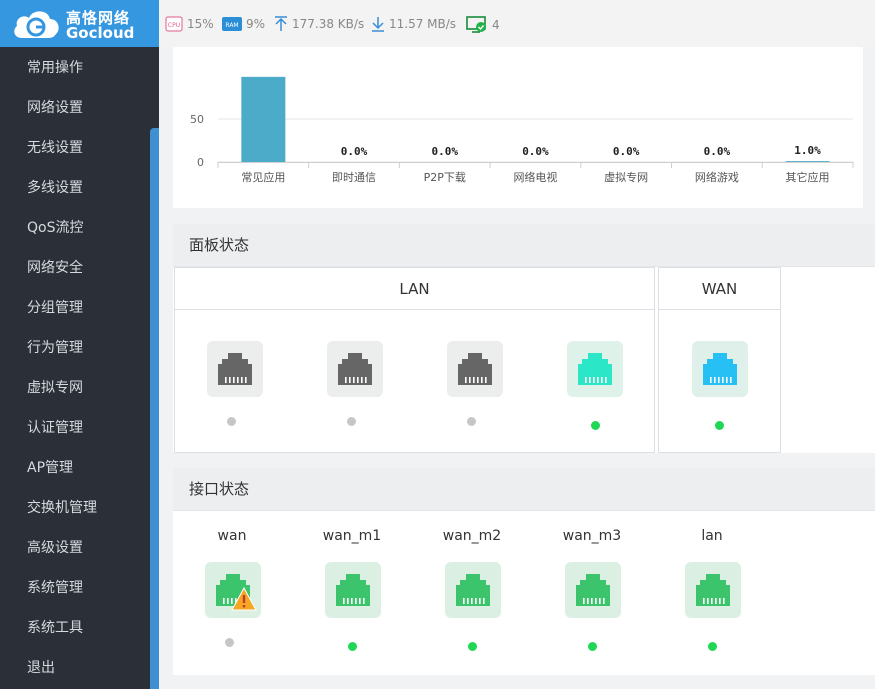 This screenshot has height=689, width=875. What do you see at coordinates (75, 148) in the screenshot?
I see `sidebar-item-wireless: 无线设置` at bounding box center [75, 148].